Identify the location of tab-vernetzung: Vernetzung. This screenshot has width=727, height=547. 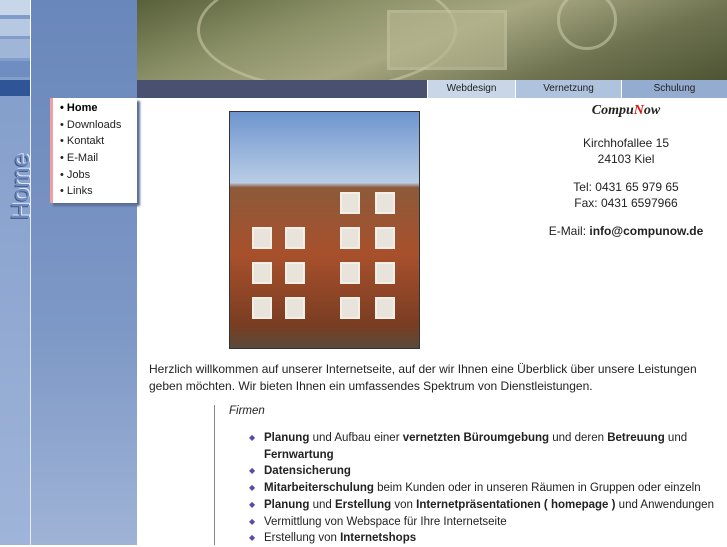
(568, 89).